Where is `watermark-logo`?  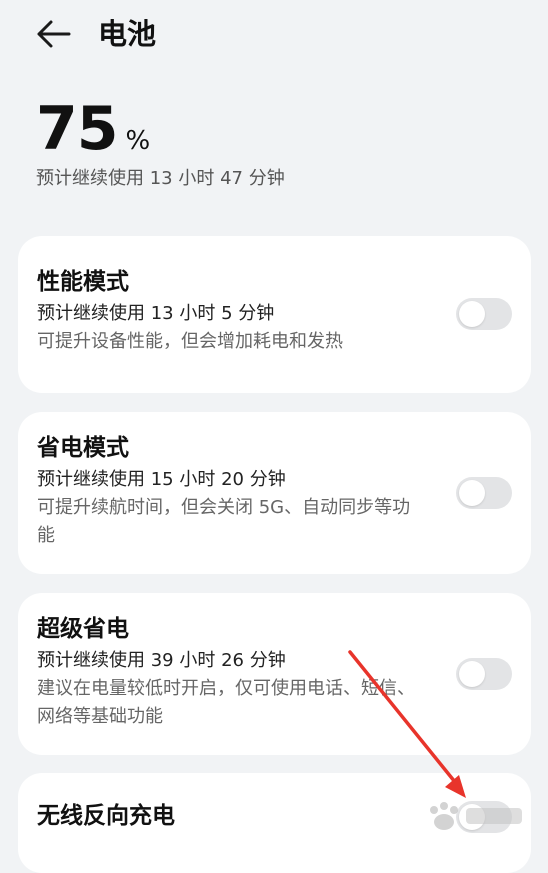 watermark-logo is located at coordinates (476, 816).